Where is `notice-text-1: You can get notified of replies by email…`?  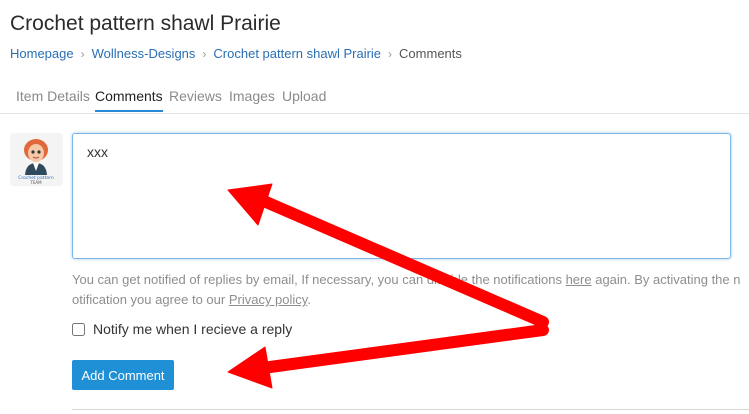 notice-text-1: You can get notified of replies by email… is located at coordinates (319, 279).